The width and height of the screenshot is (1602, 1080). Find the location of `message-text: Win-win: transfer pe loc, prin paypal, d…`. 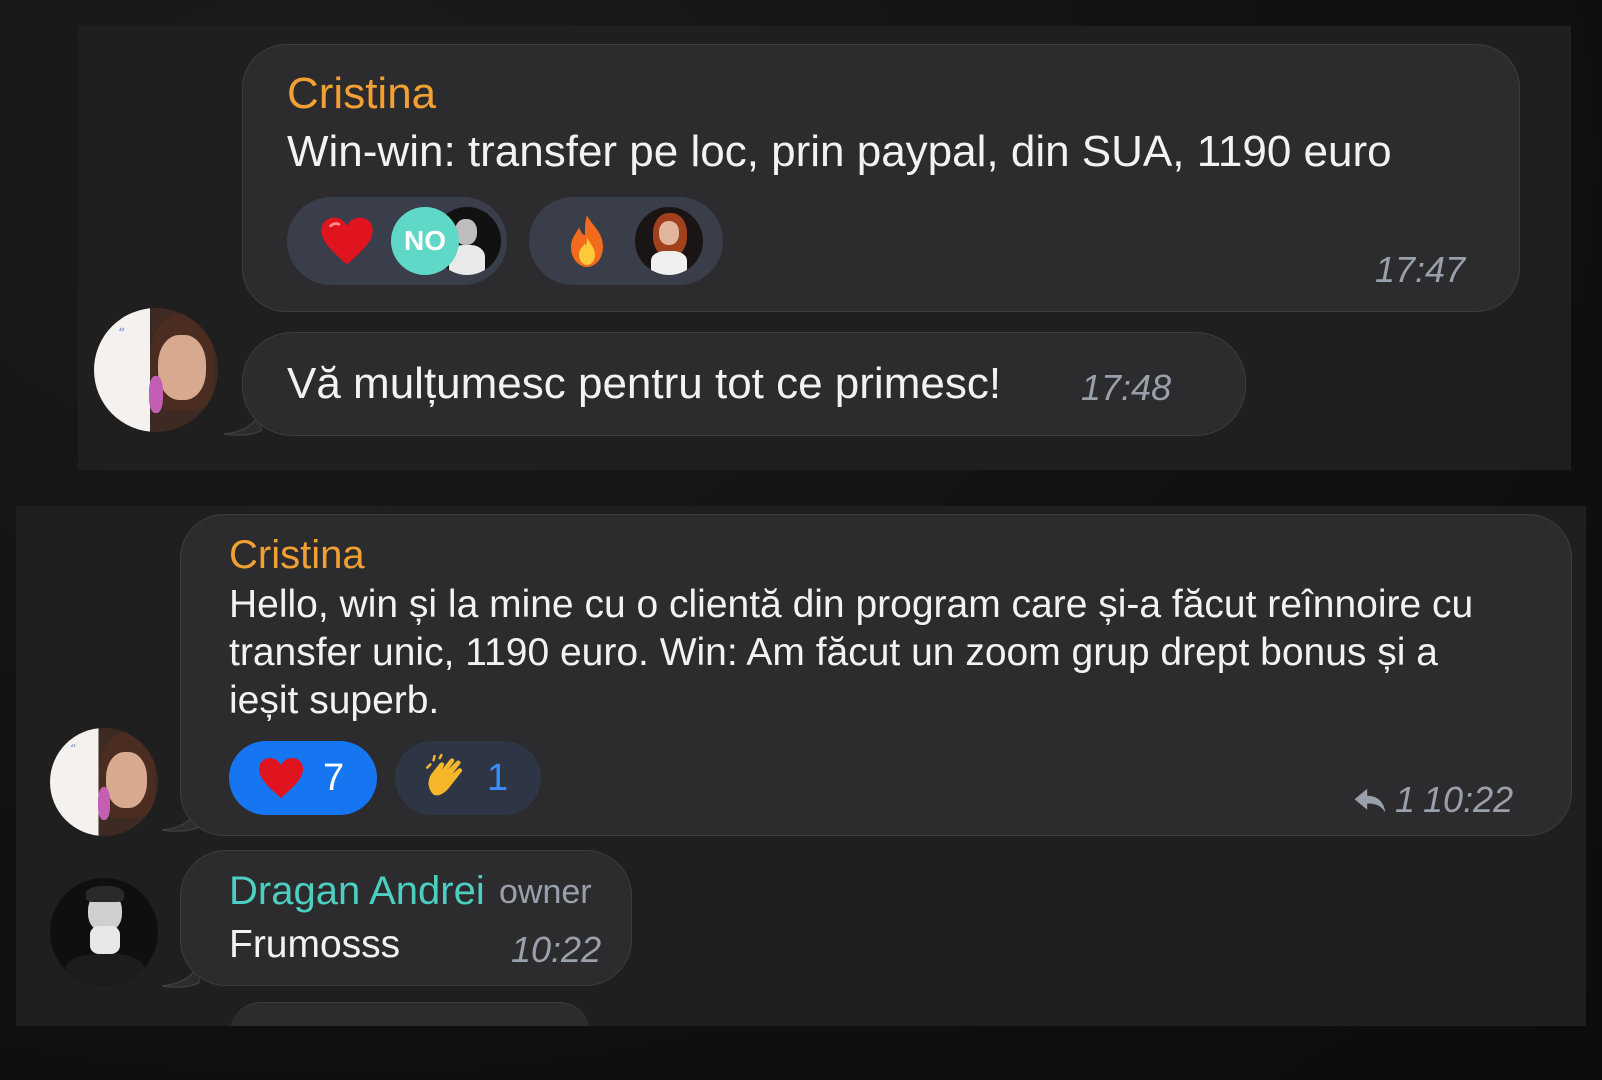

message-text: Win-win: transfer pe loc, prin paypal, d… is located at coordinates (839, 151).